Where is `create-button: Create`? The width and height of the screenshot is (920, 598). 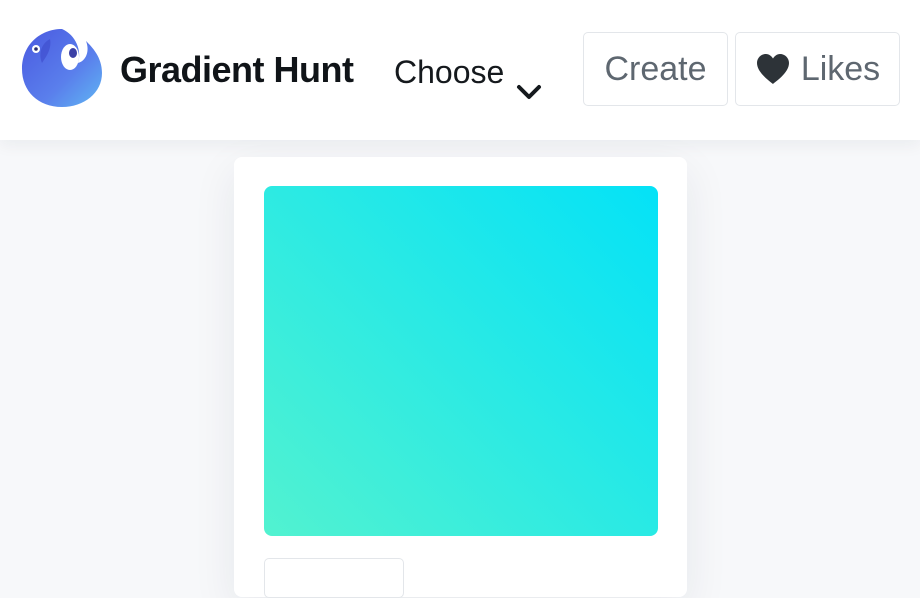
create-button: Create is located at coordinates (655, 69).